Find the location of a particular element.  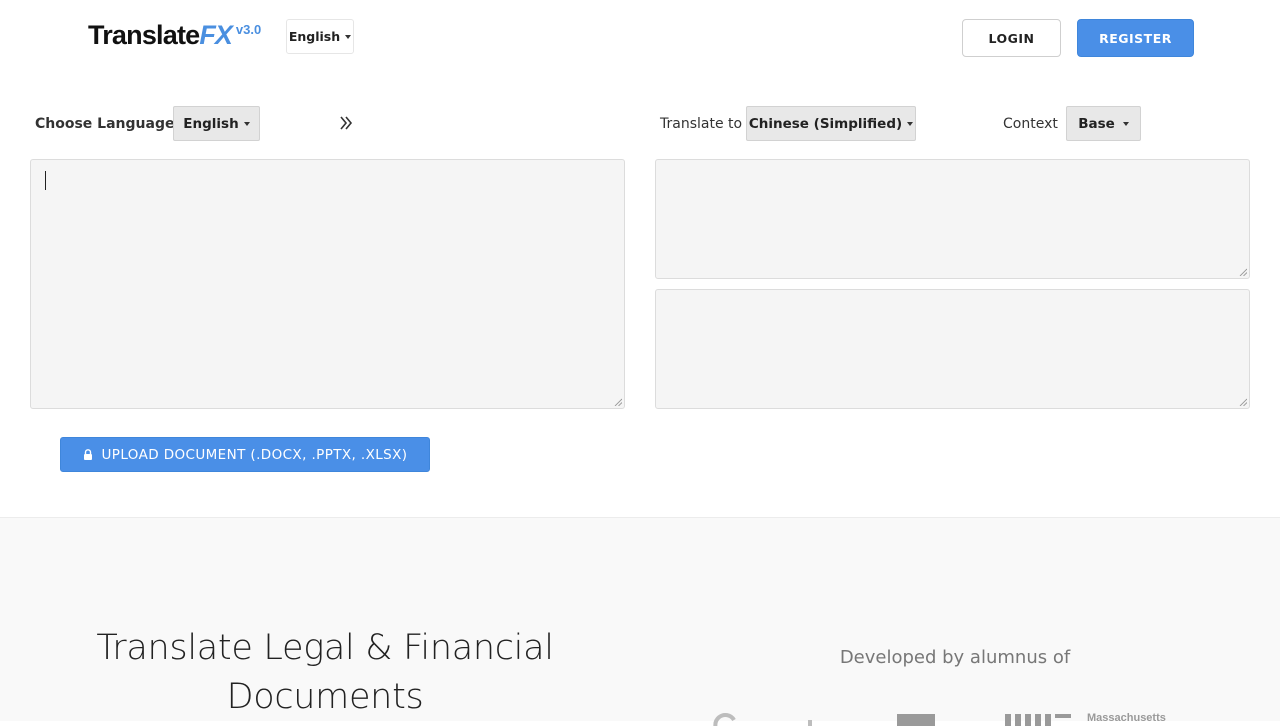

target-language-label: Translate to is located at coordinates (701, 124).